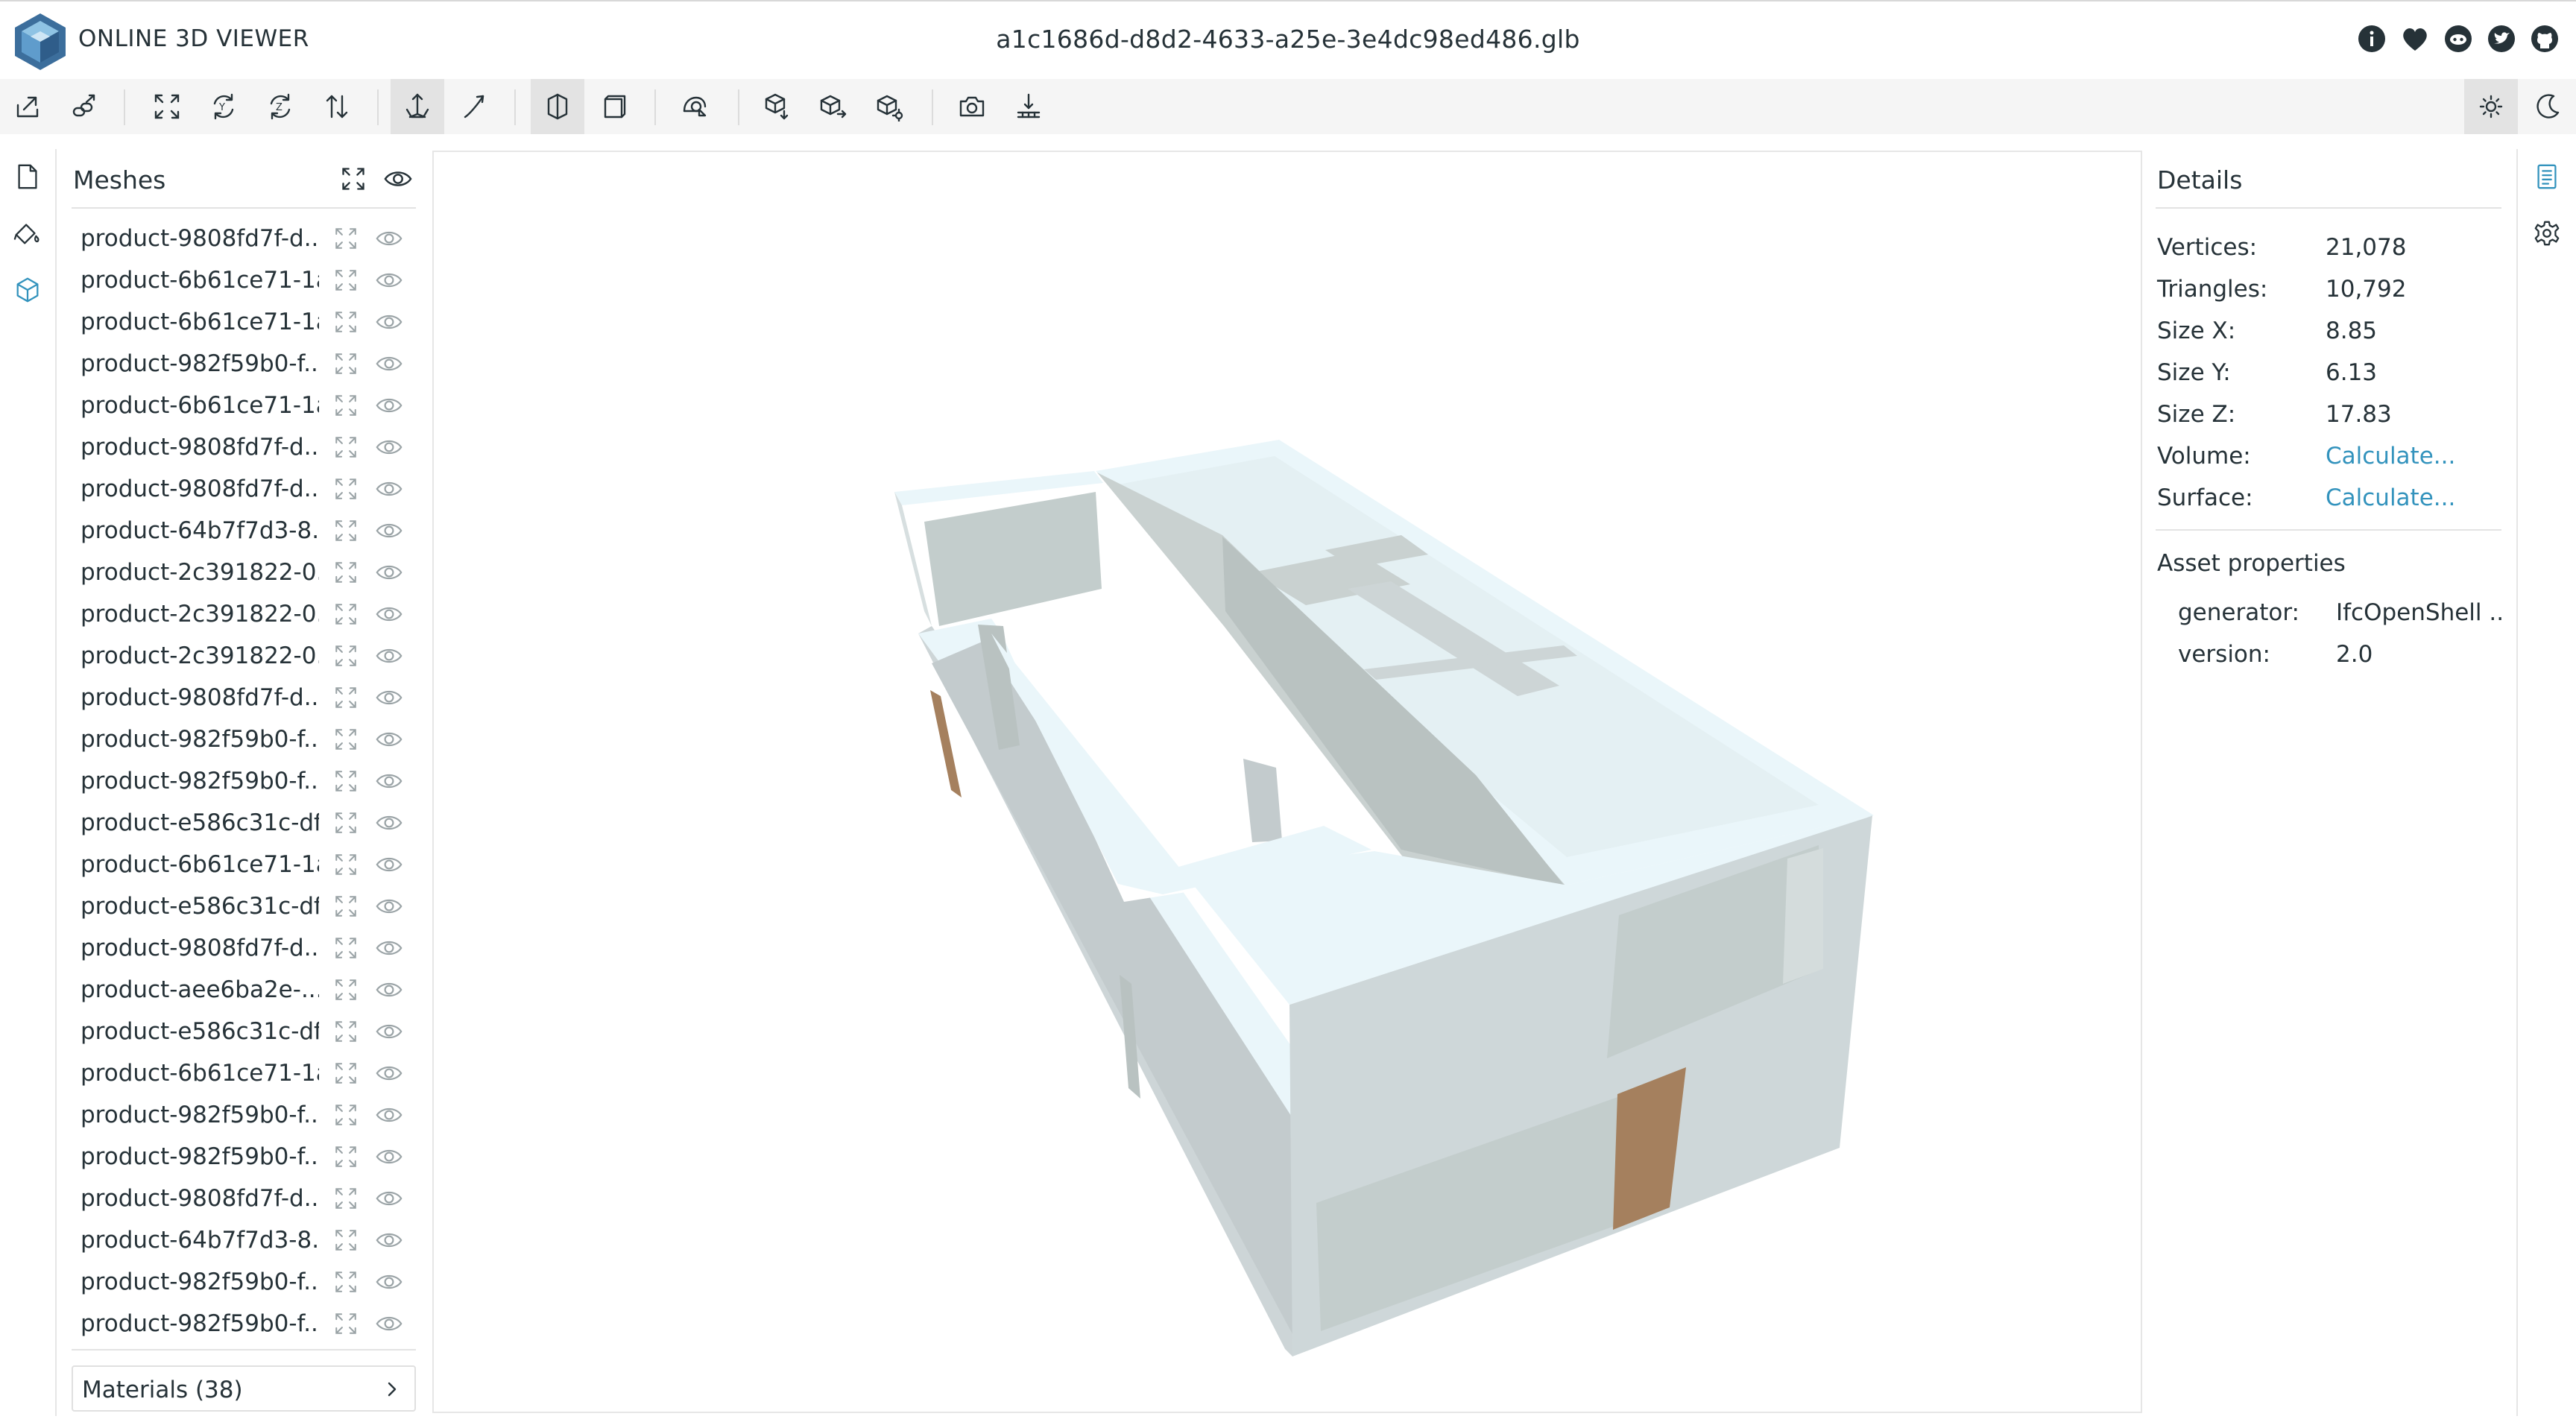 The image size is (2576, 1428). What do you see at coordinates (28, 106) in the screenshot?
I see `open-file-icon` at bounding box center [28, 106].